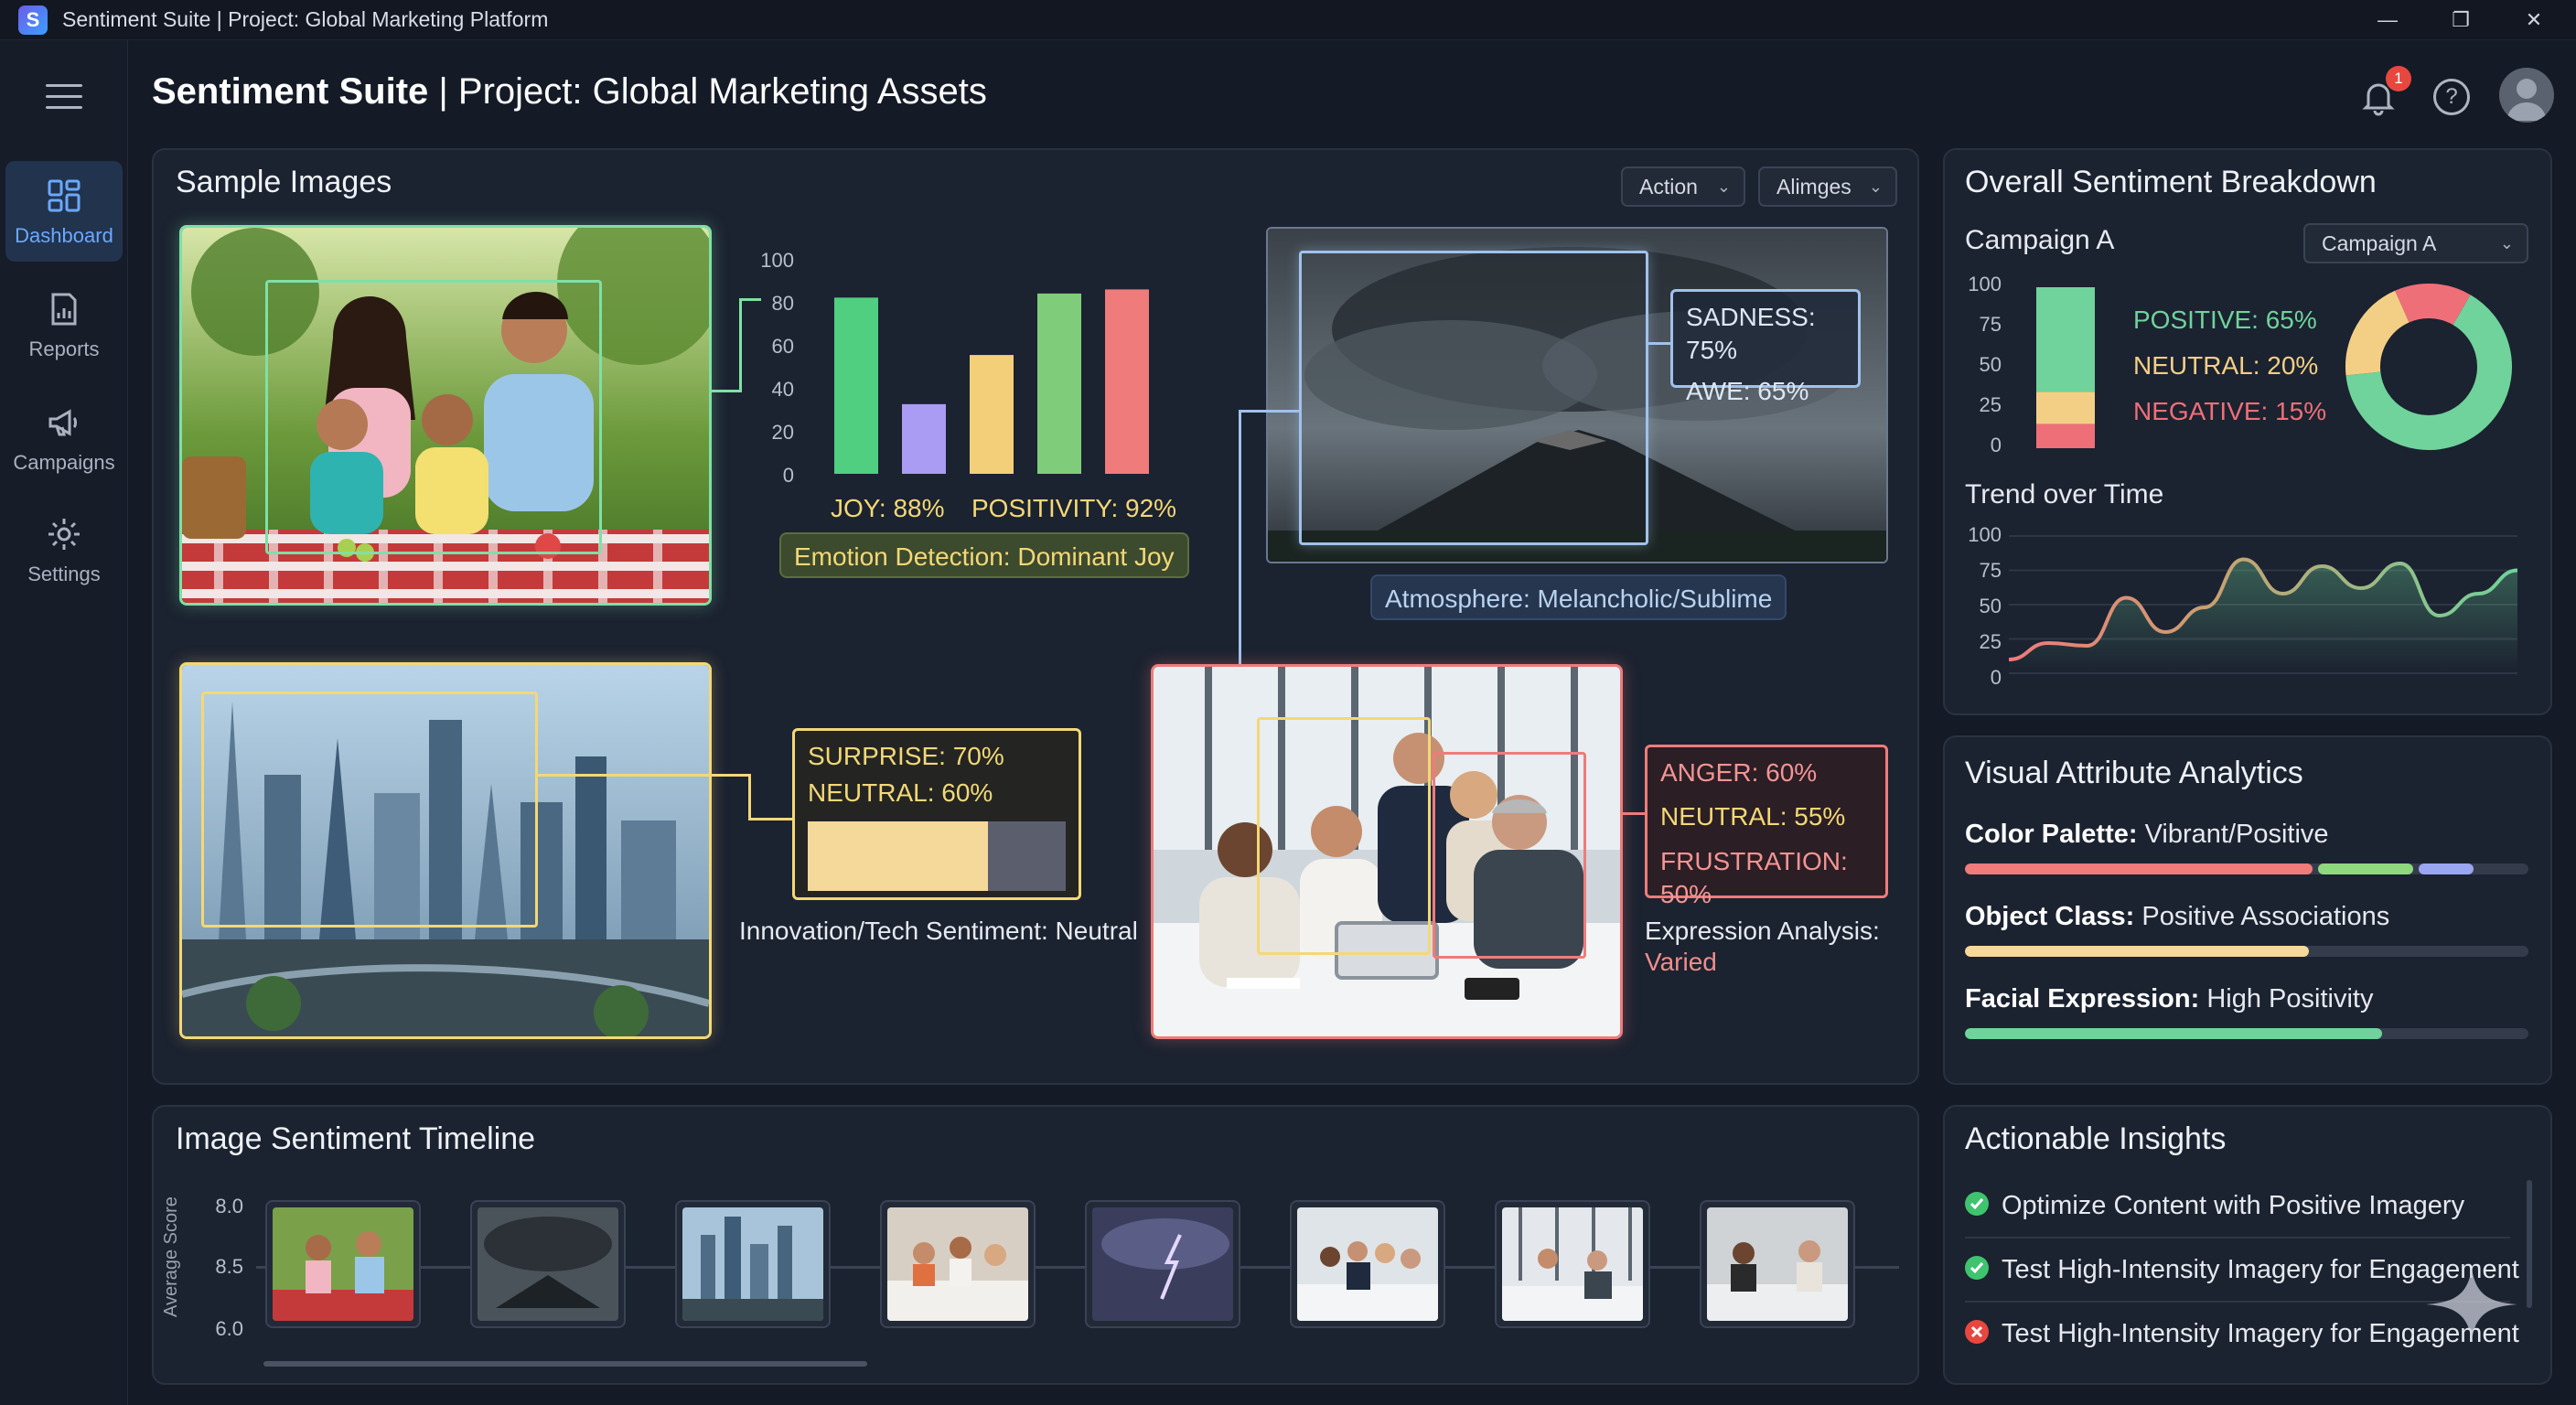 This screenshot has width=2576, height=1405. Describe the element at coordinates (1368, 1264) in the screenshot. I see `timeline-thumb-team` at that location.